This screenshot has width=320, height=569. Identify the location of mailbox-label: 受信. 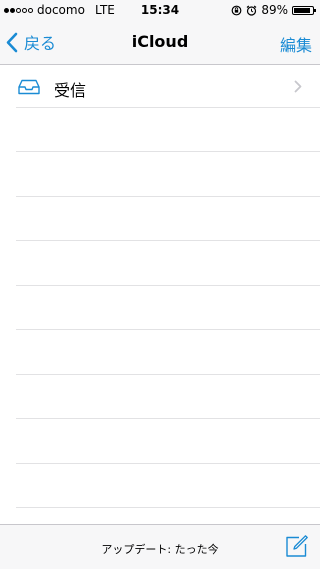
(70, 90).